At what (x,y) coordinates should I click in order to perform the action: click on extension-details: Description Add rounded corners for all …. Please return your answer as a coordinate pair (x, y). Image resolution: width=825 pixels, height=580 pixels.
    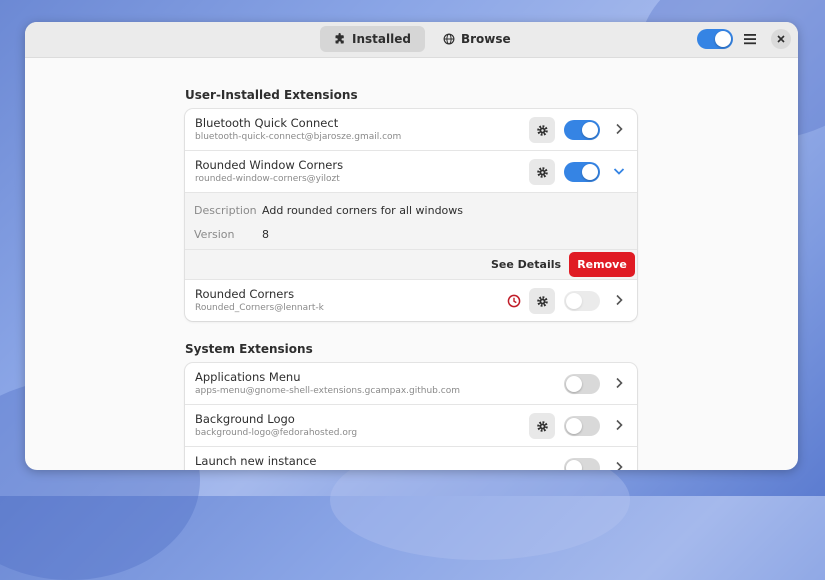
    Looking at the image, I should click on (411, 221).